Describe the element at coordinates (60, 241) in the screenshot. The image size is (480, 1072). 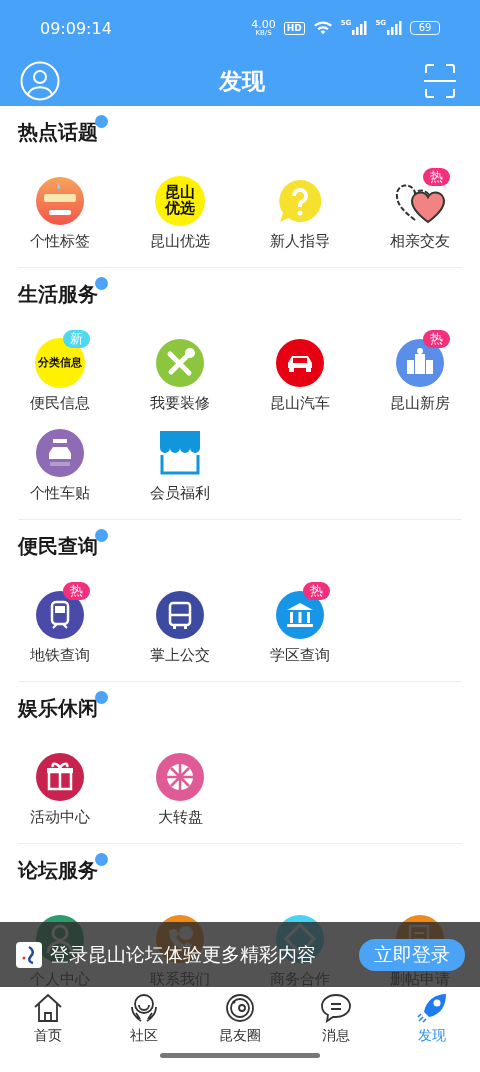
I see `item-label: 个性标签` at that location.